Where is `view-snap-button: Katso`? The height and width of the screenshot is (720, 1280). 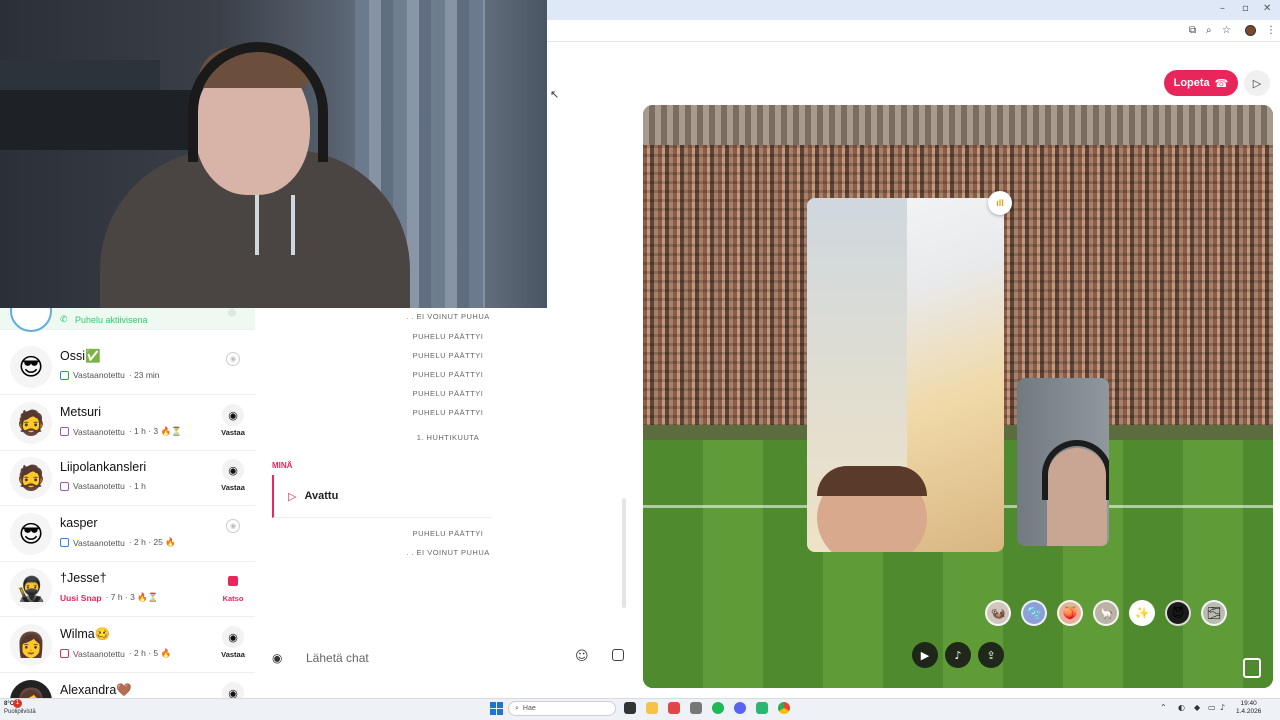 view-snap-button: Katso is located at coordinates (233, 586).